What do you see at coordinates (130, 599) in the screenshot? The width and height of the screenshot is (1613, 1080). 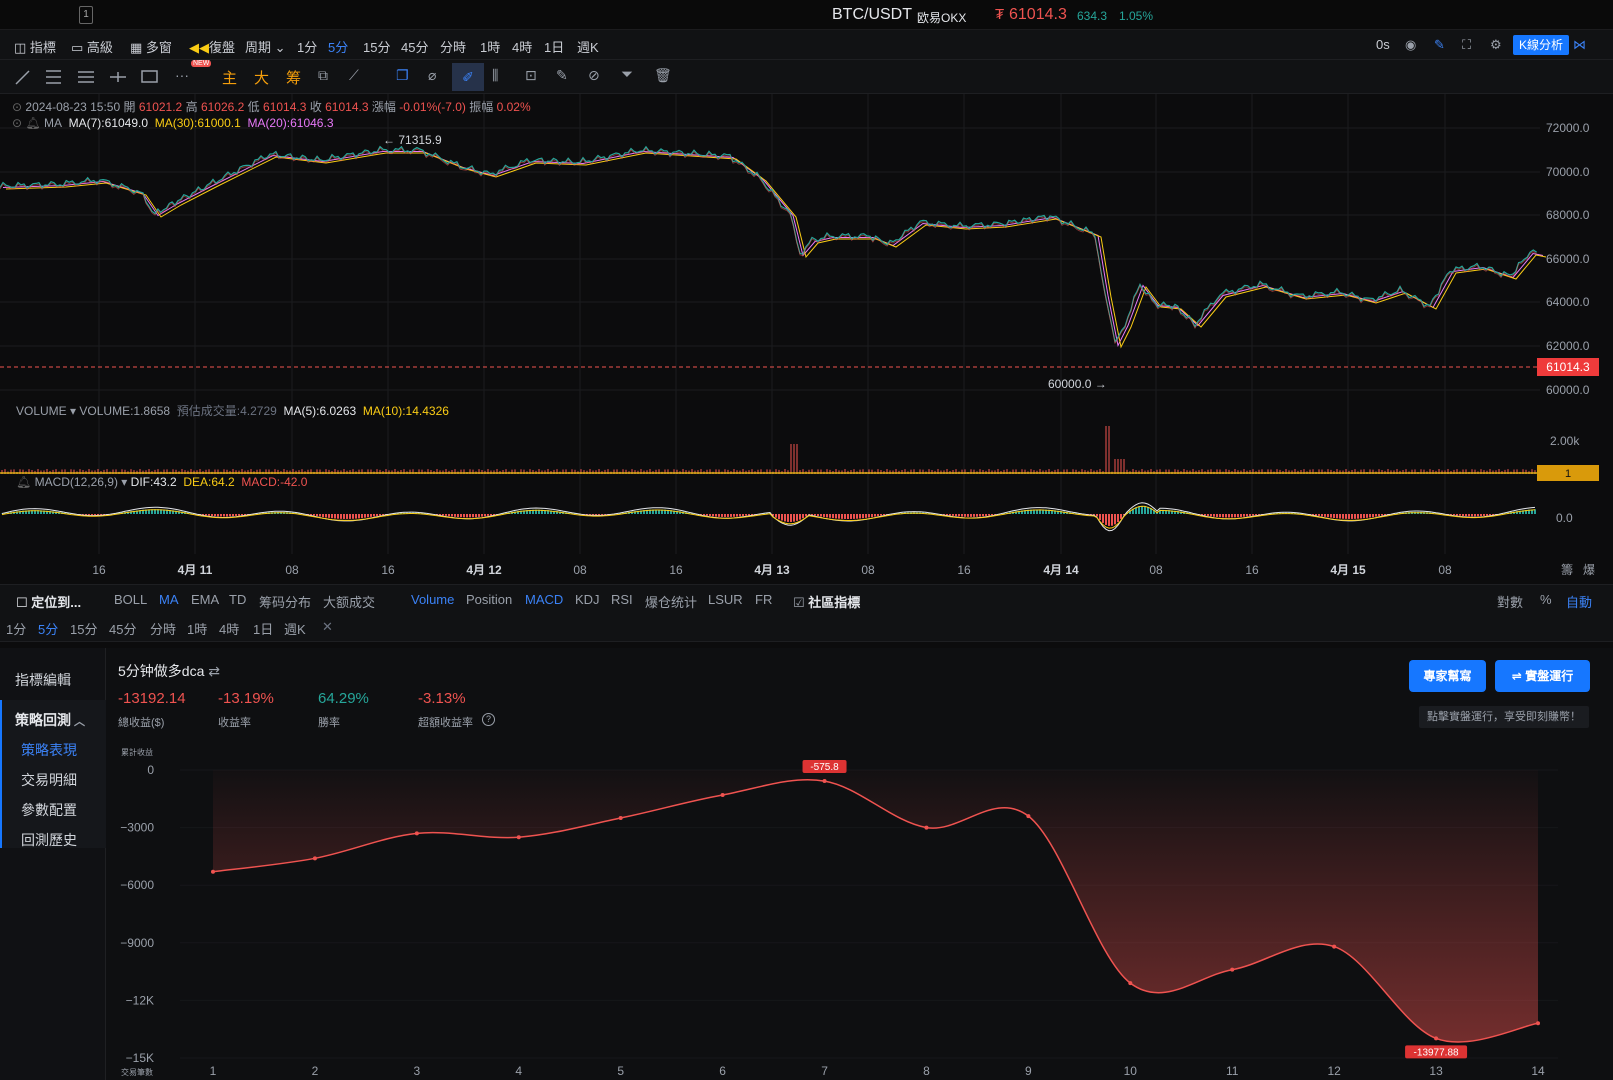 I see `main-indicator-0: BOLL` at bounding box center [130, 599].